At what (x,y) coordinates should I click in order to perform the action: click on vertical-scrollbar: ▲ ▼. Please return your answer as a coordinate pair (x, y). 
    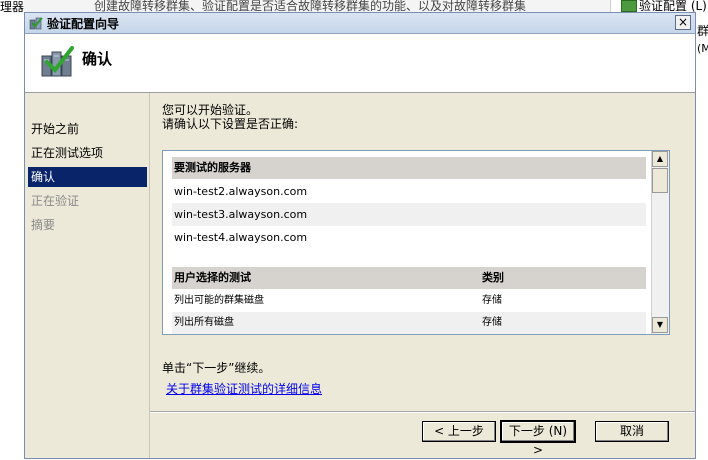
    Looking at the image, I should click on (660, 242).